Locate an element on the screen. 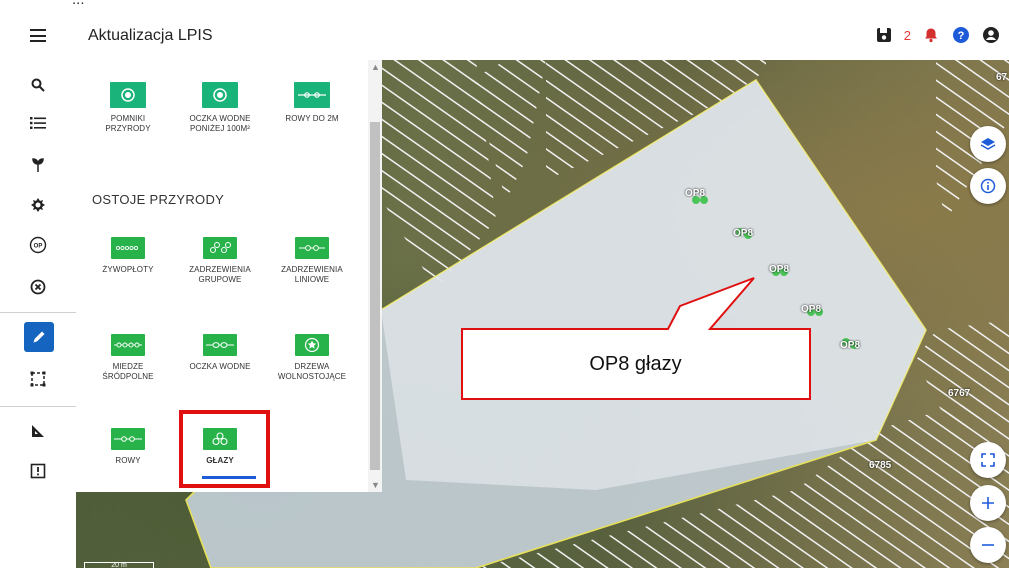 This screenshot has width=1009, height=569. op-icon: OP is located at coordinates (38, 245).